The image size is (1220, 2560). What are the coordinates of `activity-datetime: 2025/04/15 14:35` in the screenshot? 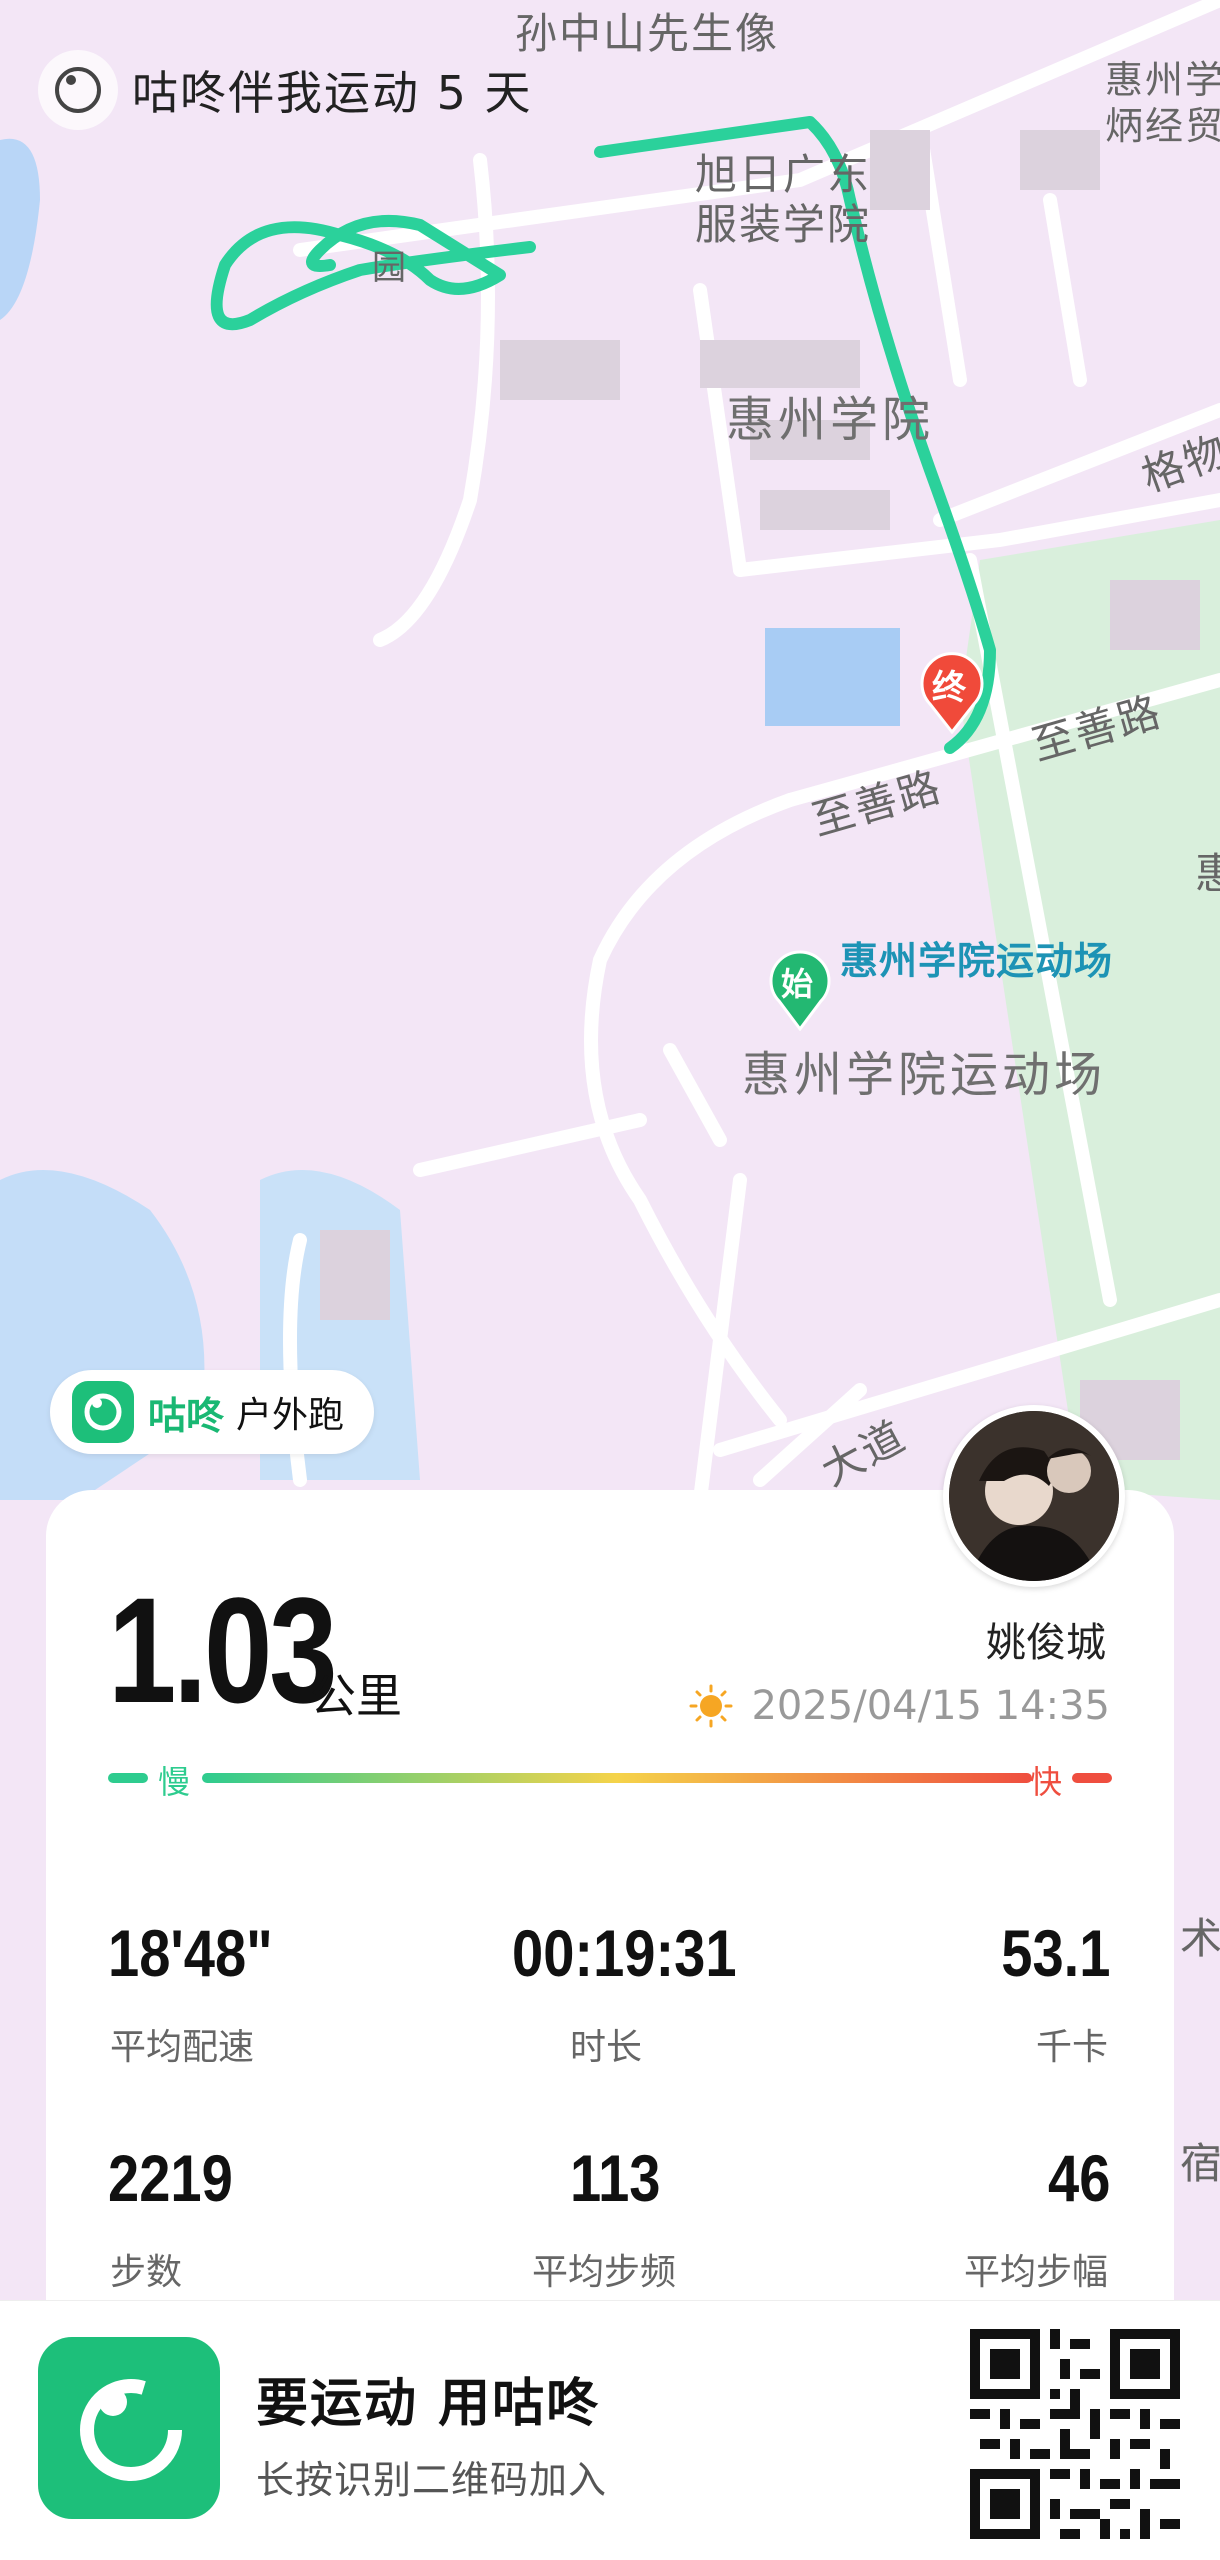 It's located at (899, 1706).